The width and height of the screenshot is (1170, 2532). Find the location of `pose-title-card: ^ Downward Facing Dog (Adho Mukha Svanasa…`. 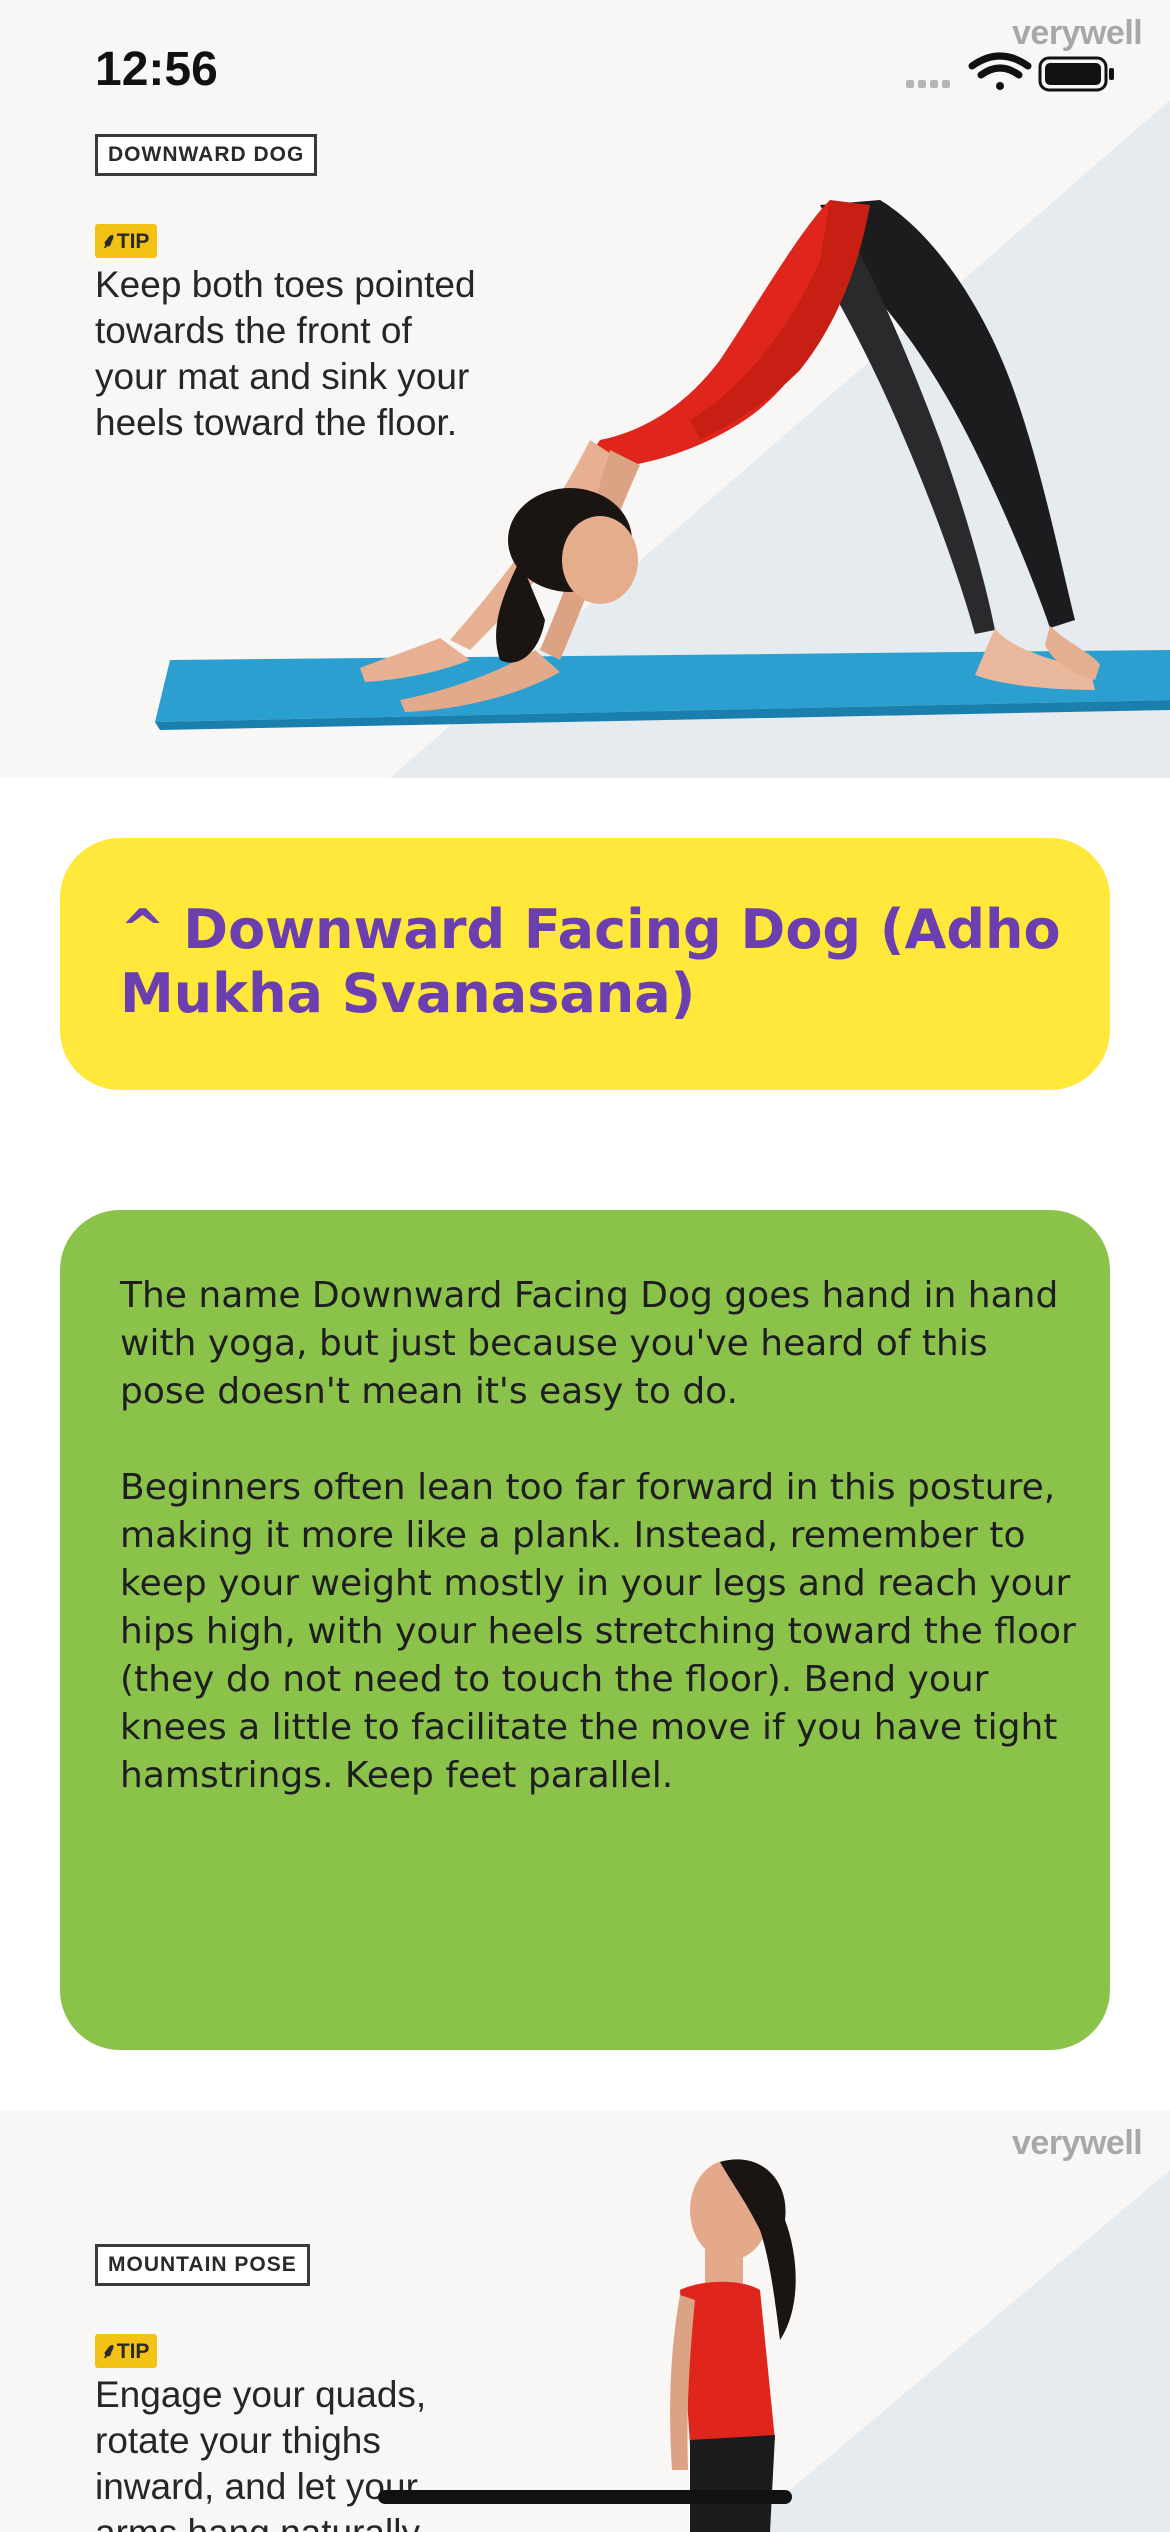

pose-title-card: ^ Downward Facing Dog (Adho Mukha Svanasa… is located at coordinates (585, 964).